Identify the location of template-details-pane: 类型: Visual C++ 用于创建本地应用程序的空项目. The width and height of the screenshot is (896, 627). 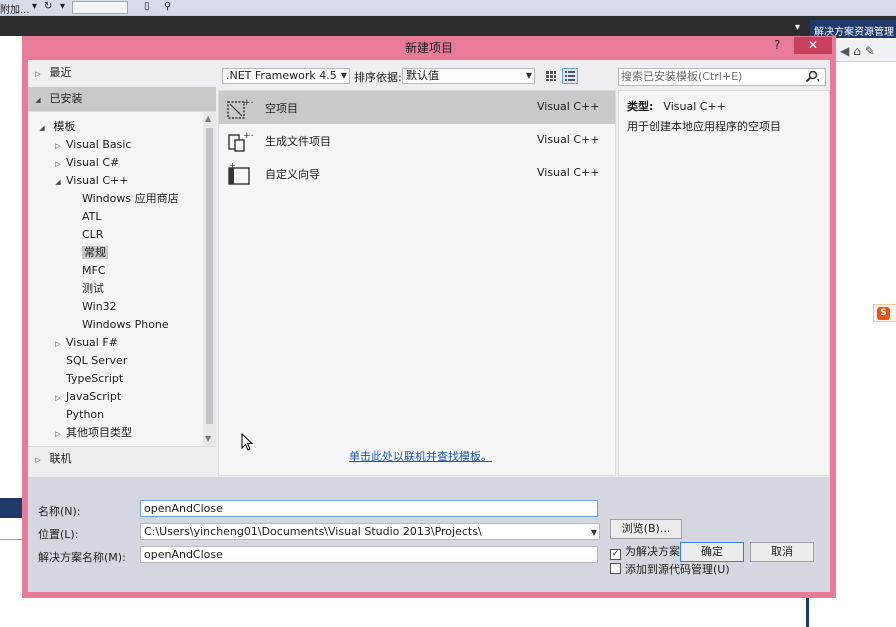
(724, 283).